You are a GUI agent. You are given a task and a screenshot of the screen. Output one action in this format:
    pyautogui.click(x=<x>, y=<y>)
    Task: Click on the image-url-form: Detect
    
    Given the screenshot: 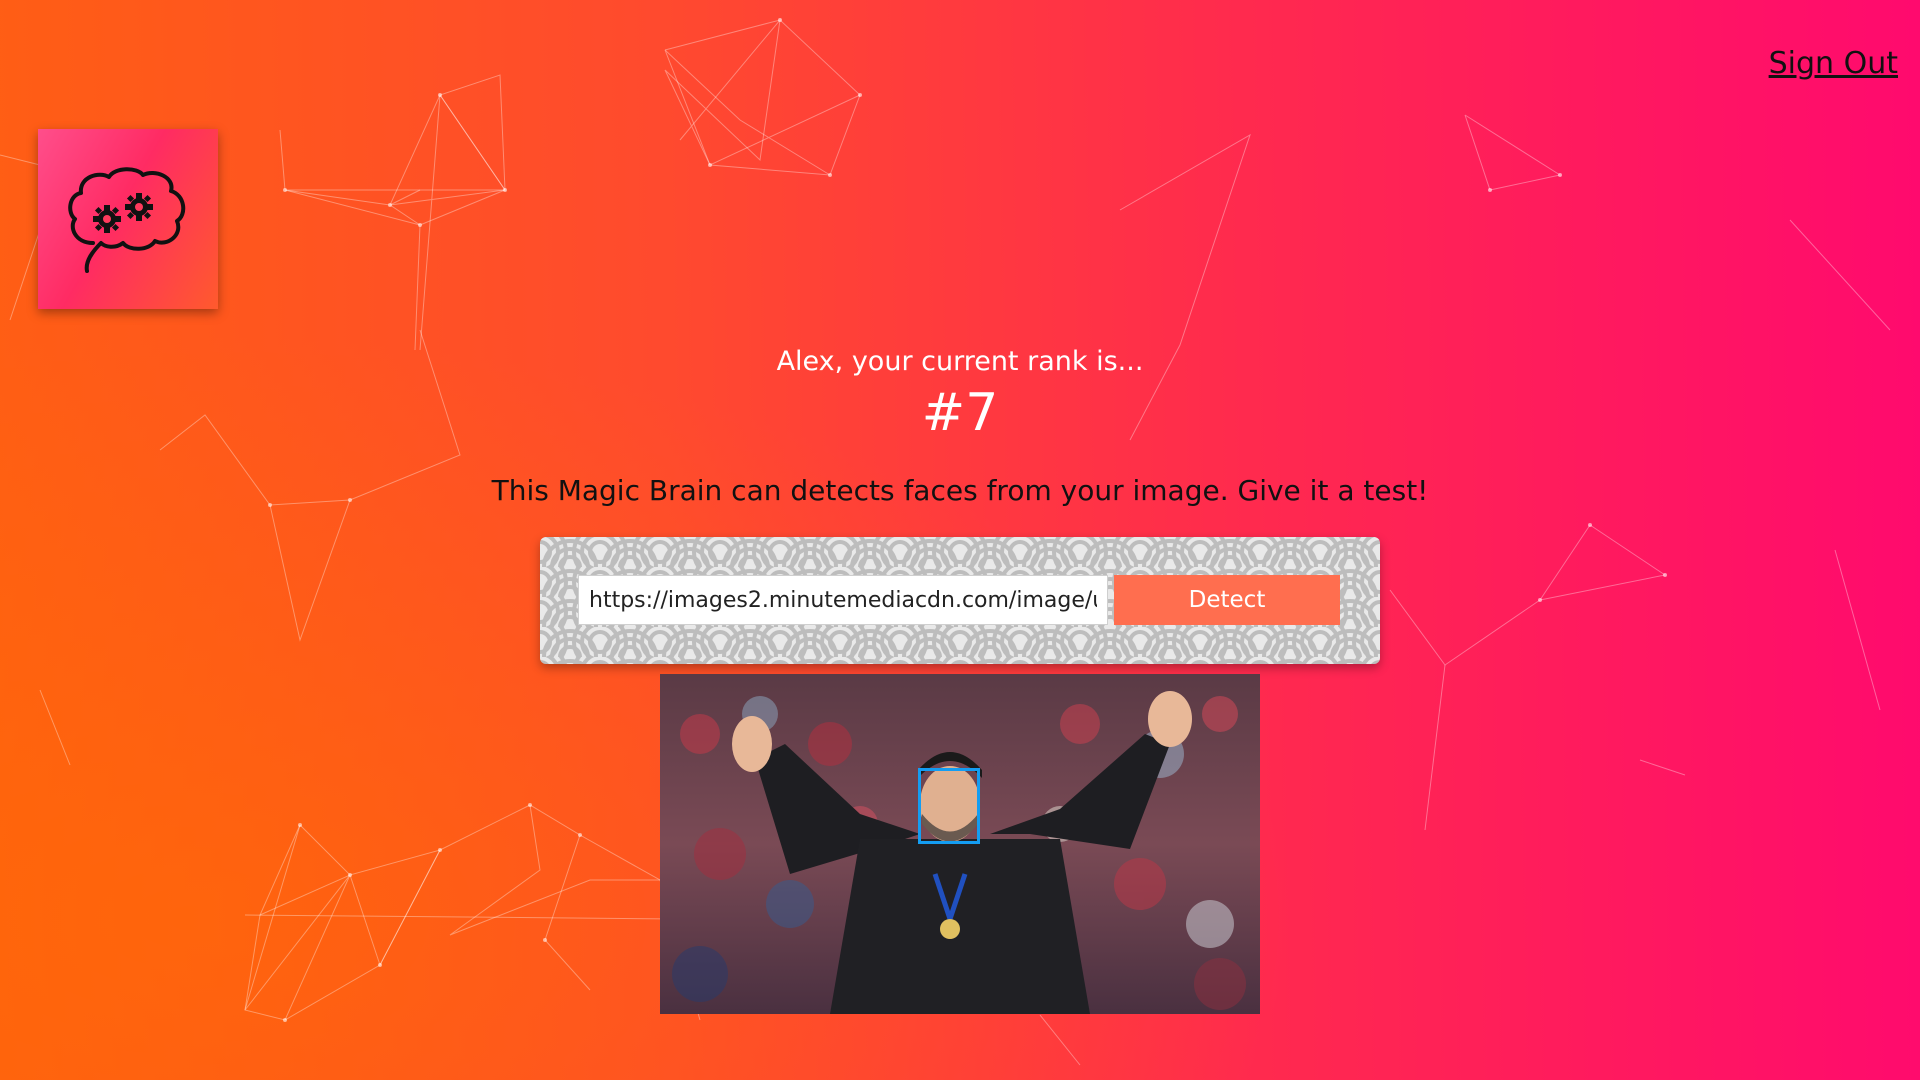 What is the action you would take?
    pyautogui.click(x=960, y=600)
    